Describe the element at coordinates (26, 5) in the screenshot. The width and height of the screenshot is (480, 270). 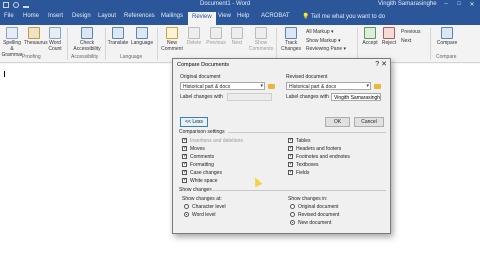
I see `quick-access-customize-icon` at that location.